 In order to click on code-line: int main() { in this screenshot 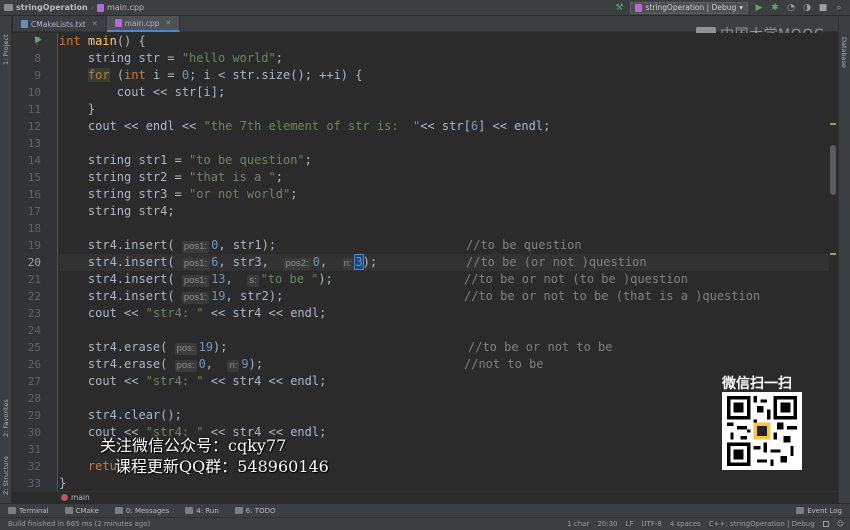, I will do `click(102, 41)`.